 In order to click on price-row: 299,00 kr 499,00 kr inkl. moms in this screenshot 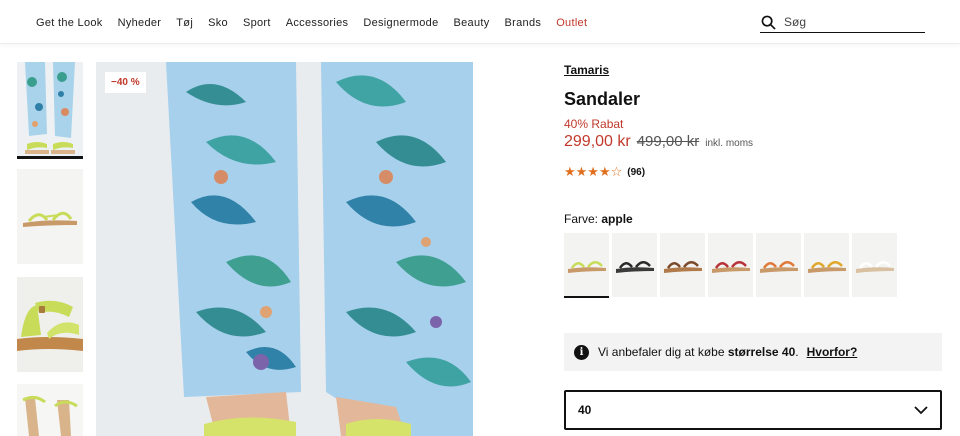, I will do `click(658, 142)`.